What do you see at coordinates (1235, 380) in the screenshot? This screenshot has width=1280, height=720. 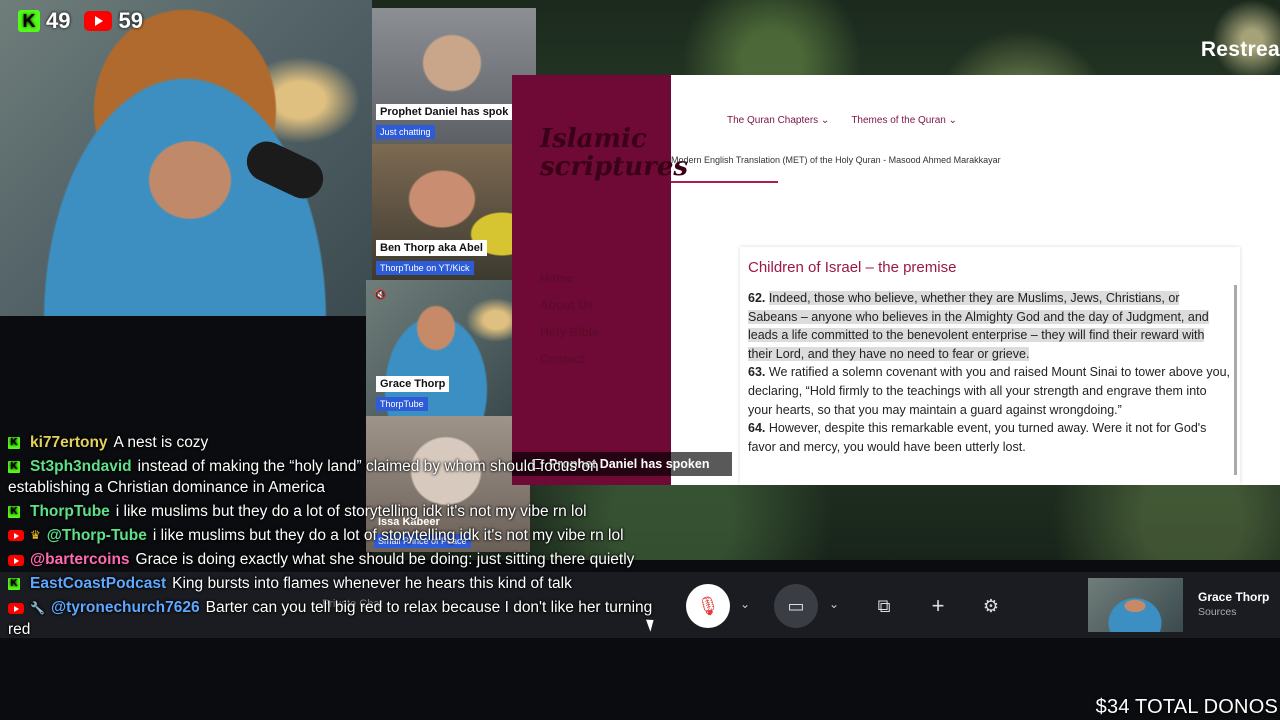 I see `article-scrollbar` at bounding box center [1235, 380].